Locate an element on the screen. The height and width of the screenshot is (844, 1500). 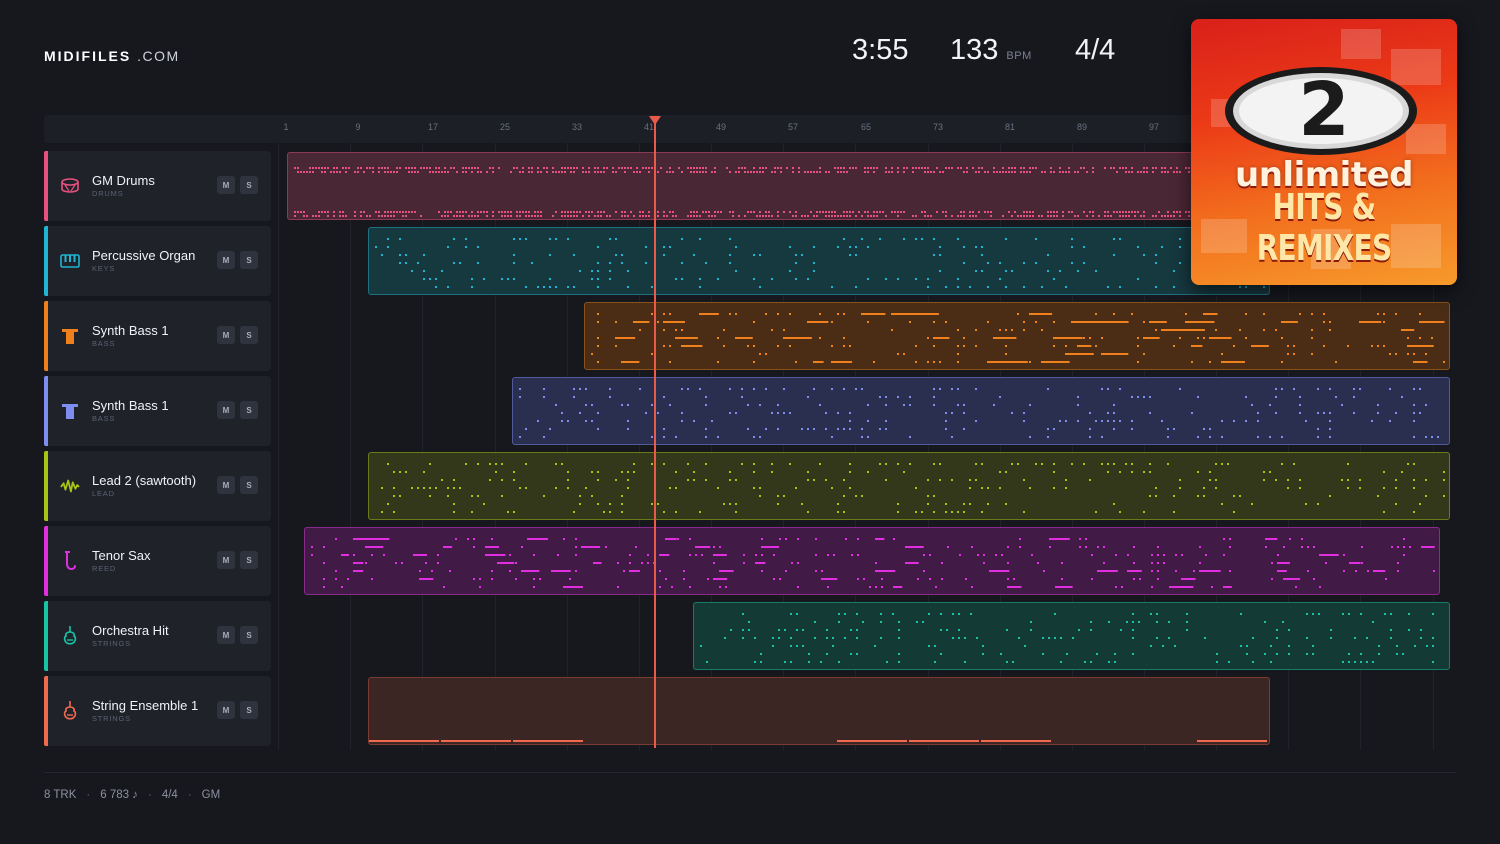
track-header-tenor-sax: Tenor Sax REED M S is located at coordinates (157, 561).